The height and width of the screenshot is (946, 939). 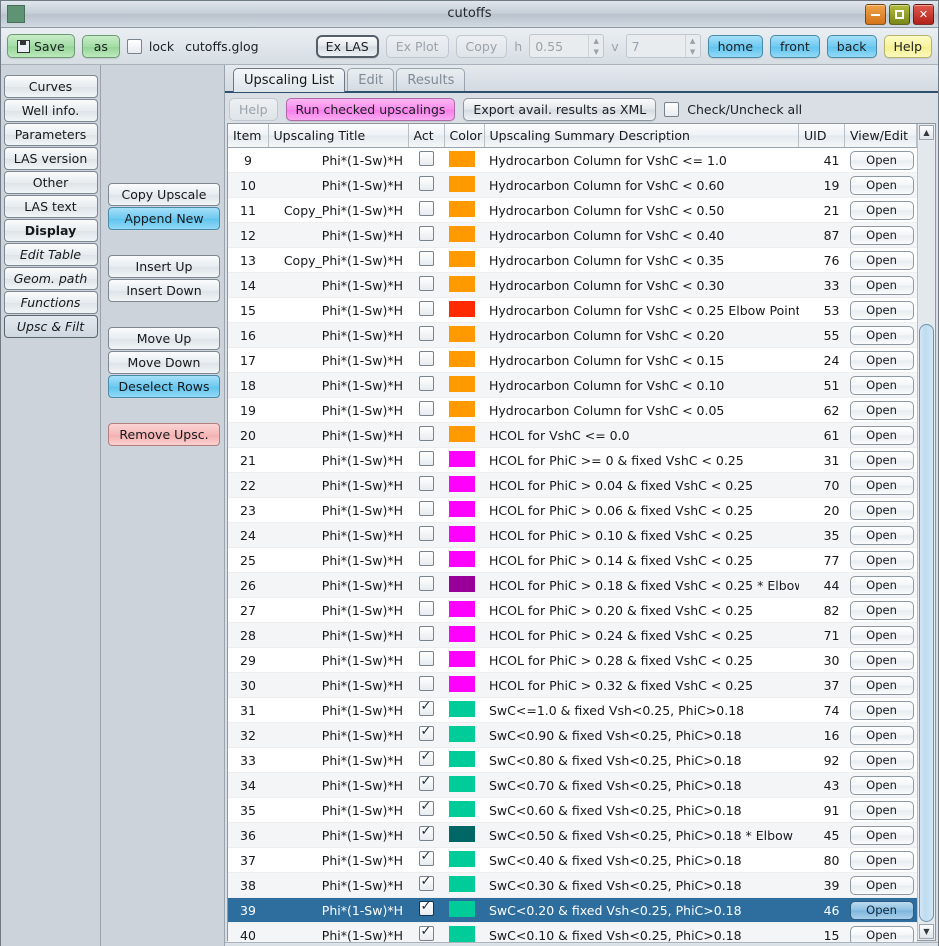 I want to click on v-stepper: ▲▼, so click(x=663, y=46).